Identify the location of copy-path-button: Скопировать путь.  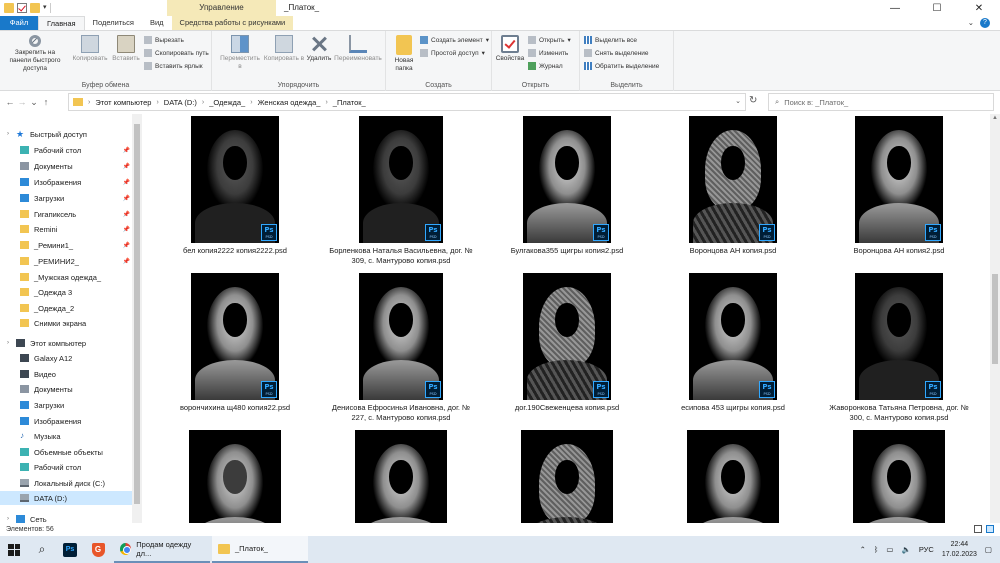
(176, 53).